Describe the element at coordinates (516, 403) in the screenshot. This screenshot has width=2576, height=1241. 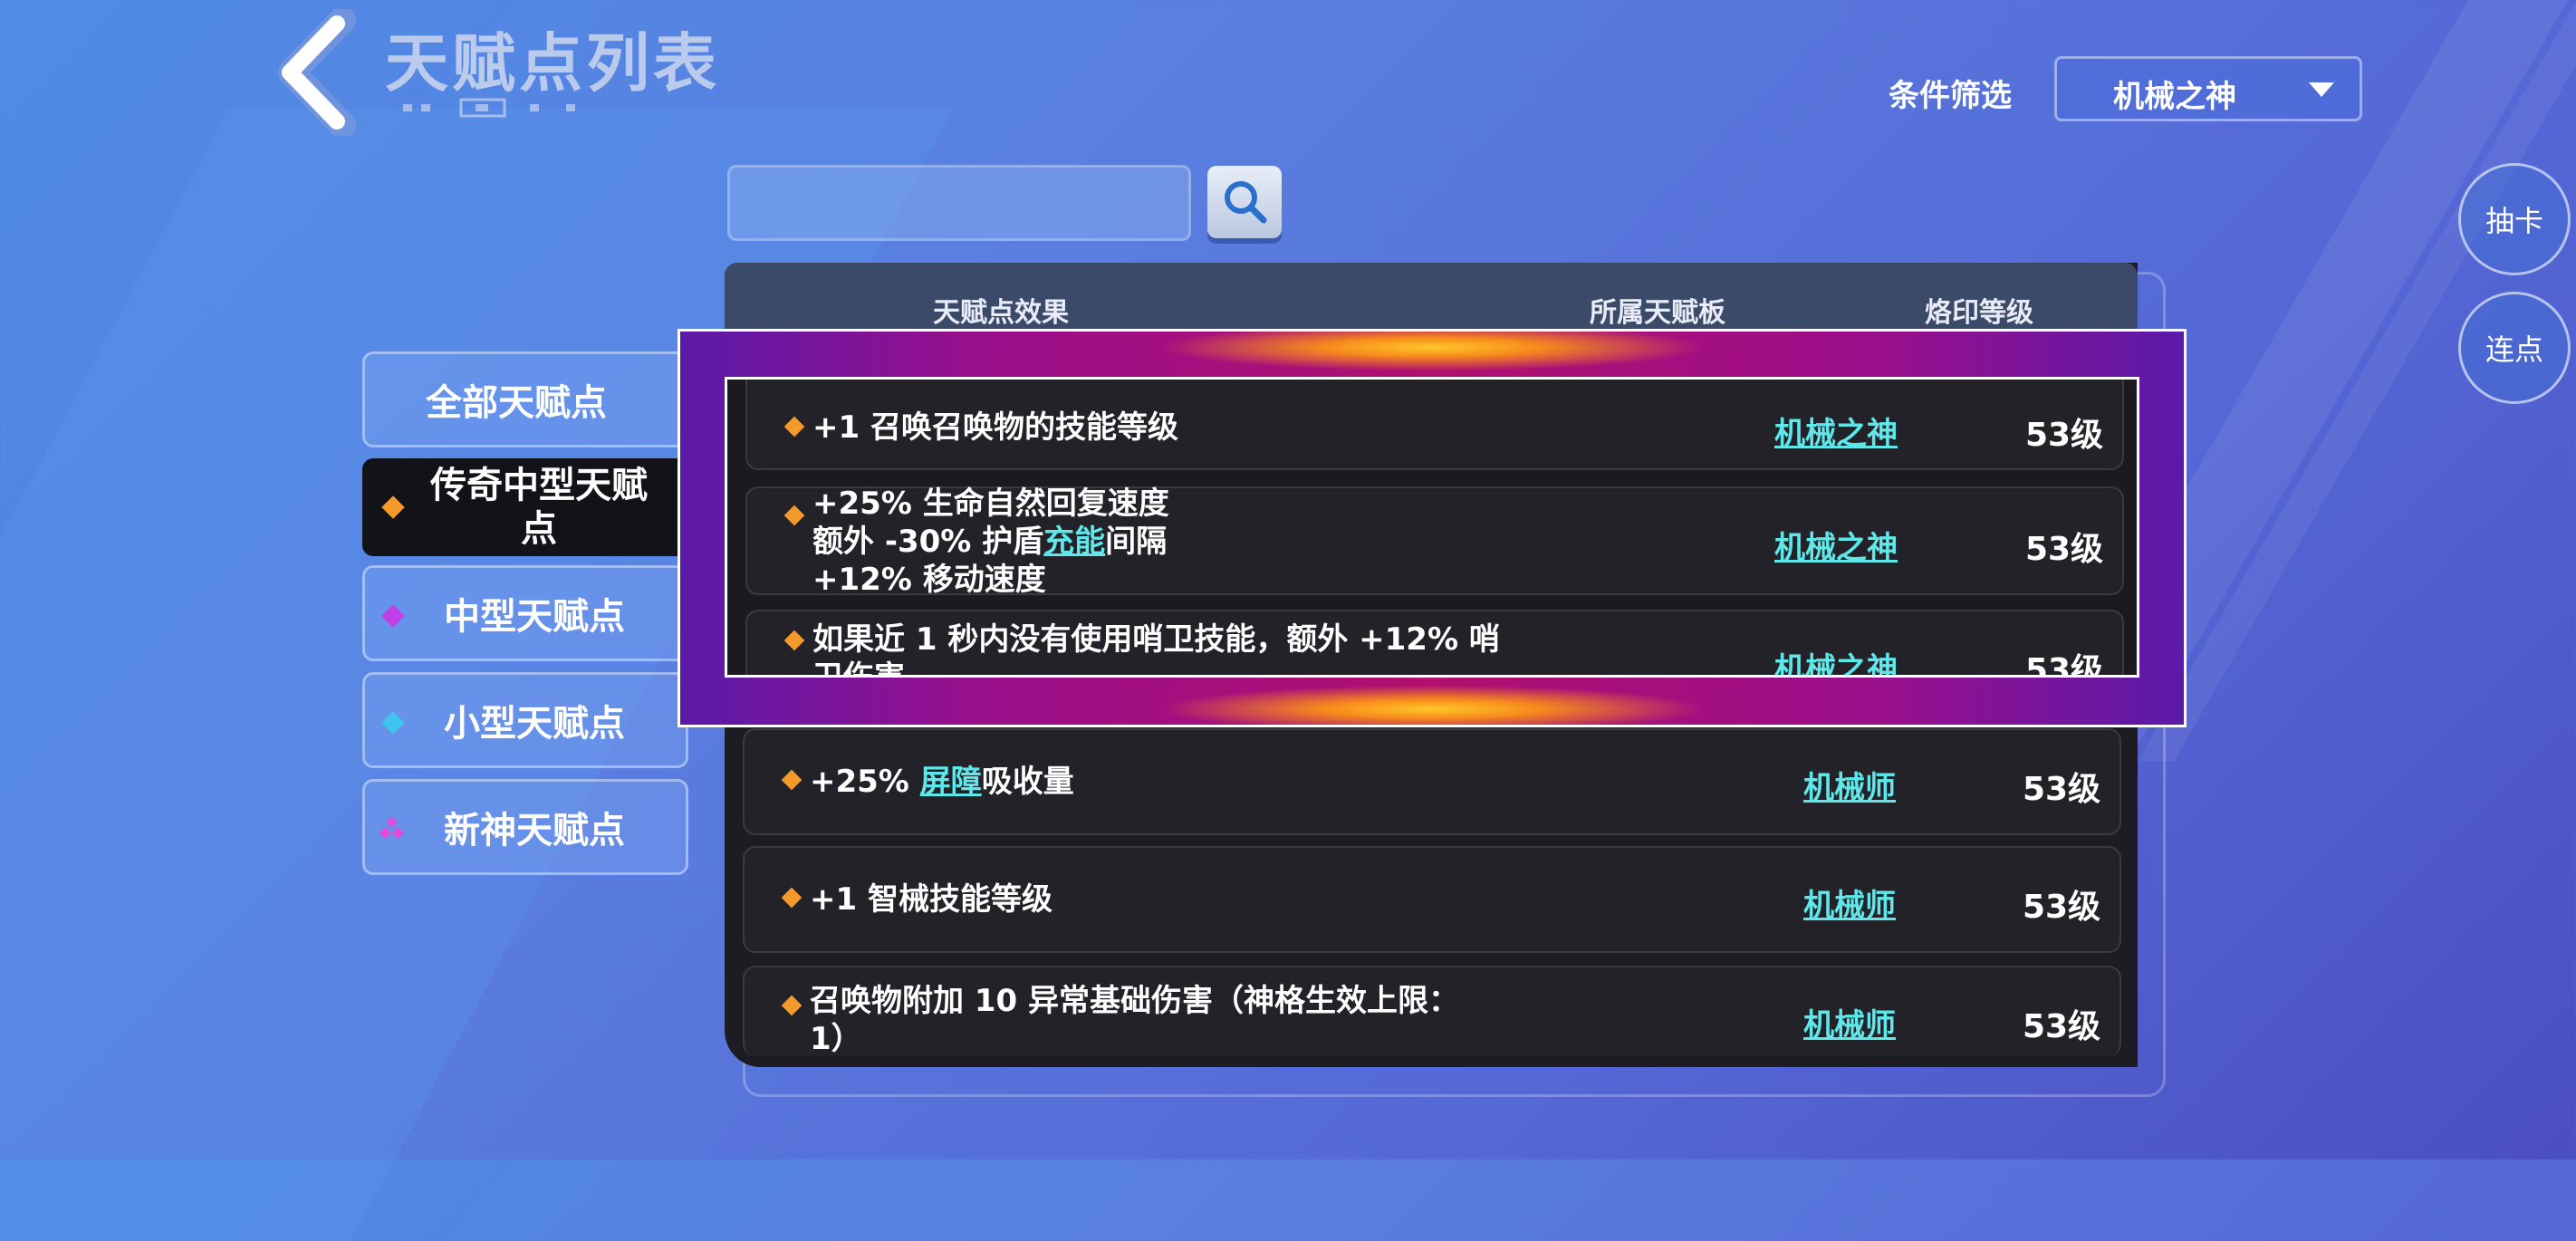
I see `category-label: 全部天赋点` at that location.